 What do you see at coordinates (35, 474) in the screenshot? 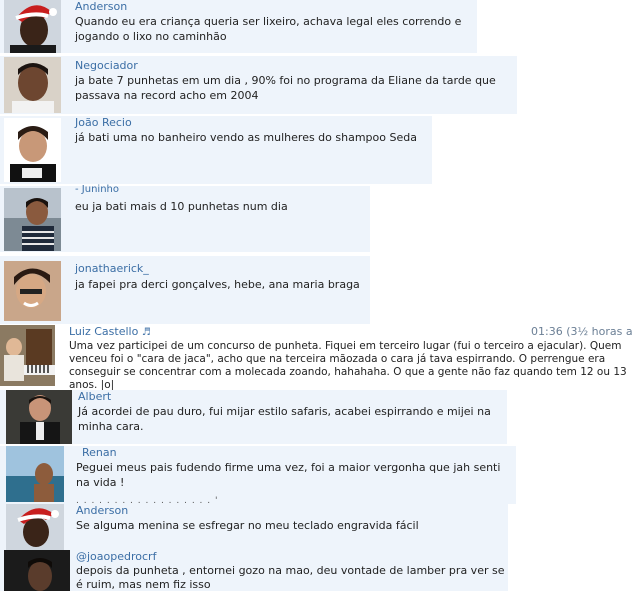
I see `avatar-beach-icon` at bounding box center [35, 474].